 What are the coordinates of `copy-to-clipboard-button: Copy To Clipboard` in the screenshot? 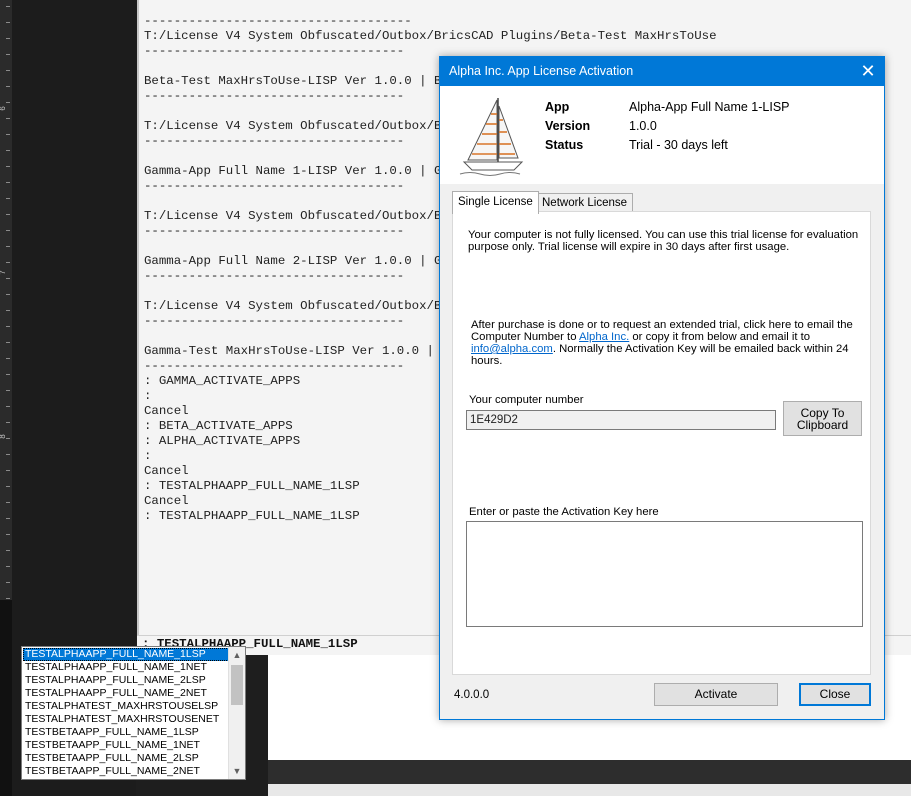 It's located at (822, 418).